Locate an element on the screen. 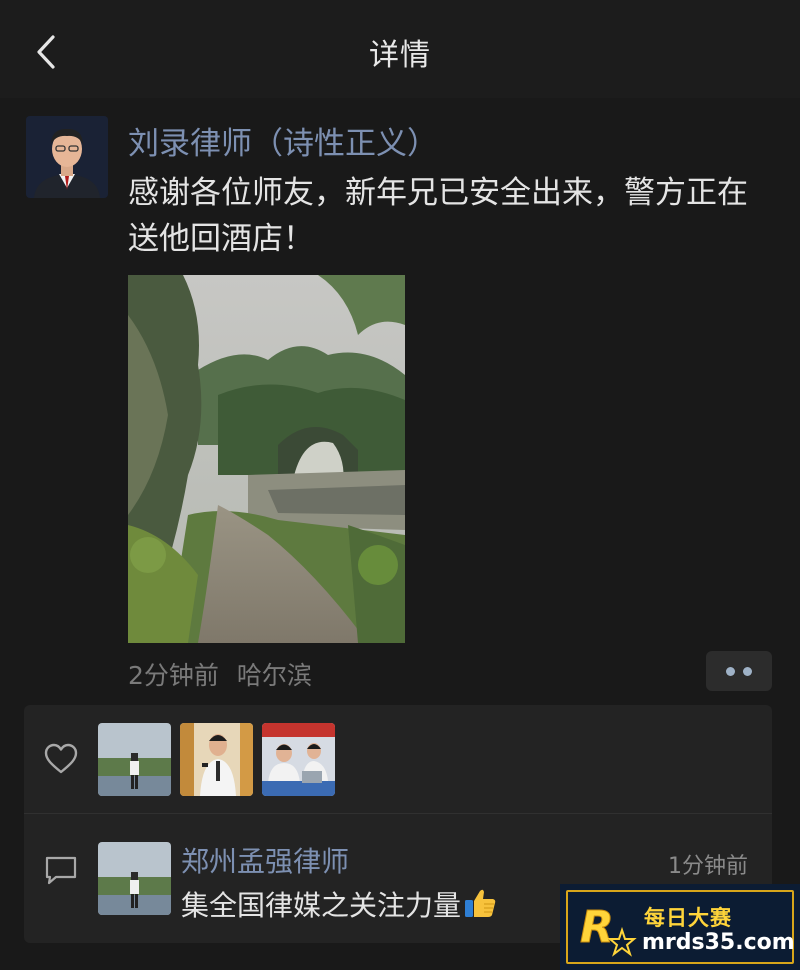  svg-text: R is located at coordinates (597, 927).